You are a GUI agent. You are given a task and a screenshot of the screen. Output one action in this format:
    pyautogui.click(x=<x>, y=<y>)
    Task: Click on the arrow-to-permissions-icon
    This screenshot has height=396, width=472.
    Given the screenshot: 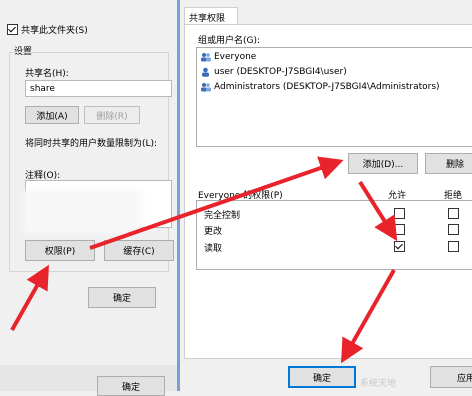 What is the action you would take?
    pyautogui.click(x=29, y=297)
    